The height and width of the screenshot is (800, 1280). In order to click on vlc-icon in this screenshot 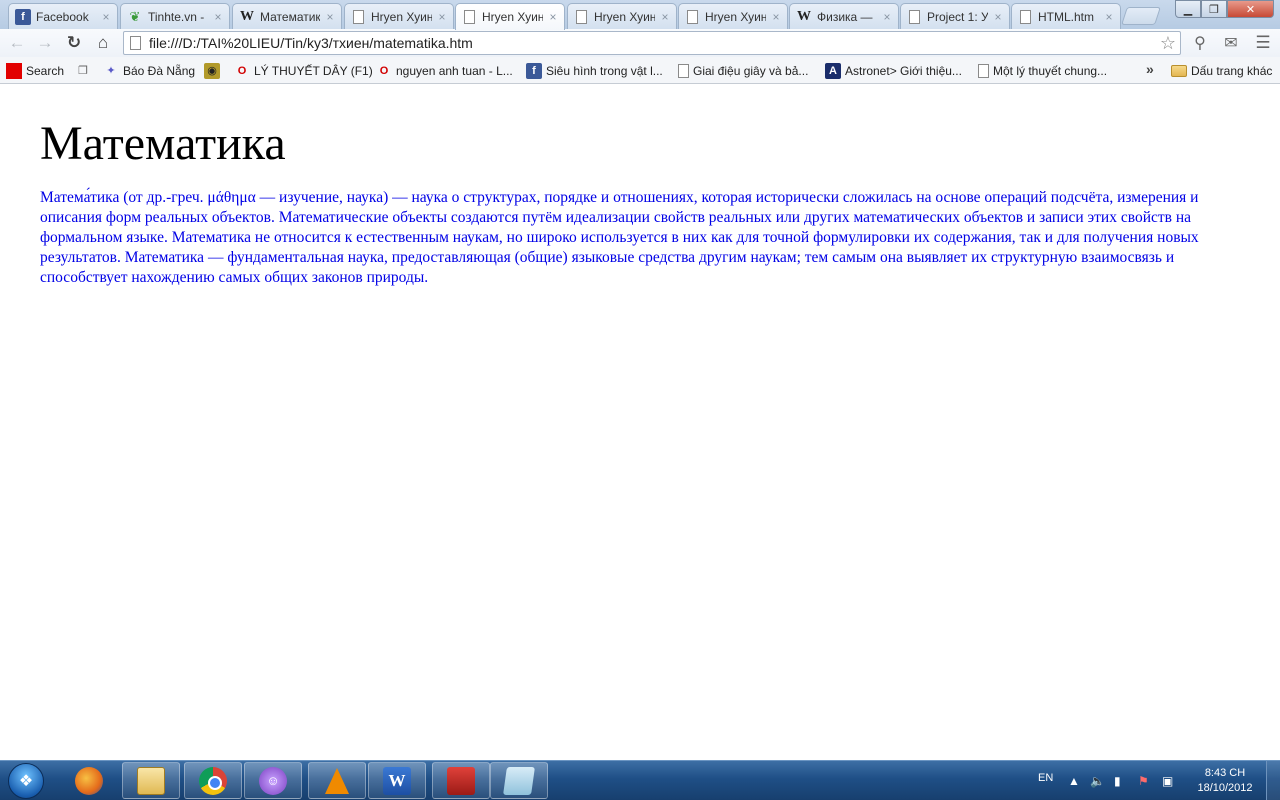, I will do `click(337, 780)`.